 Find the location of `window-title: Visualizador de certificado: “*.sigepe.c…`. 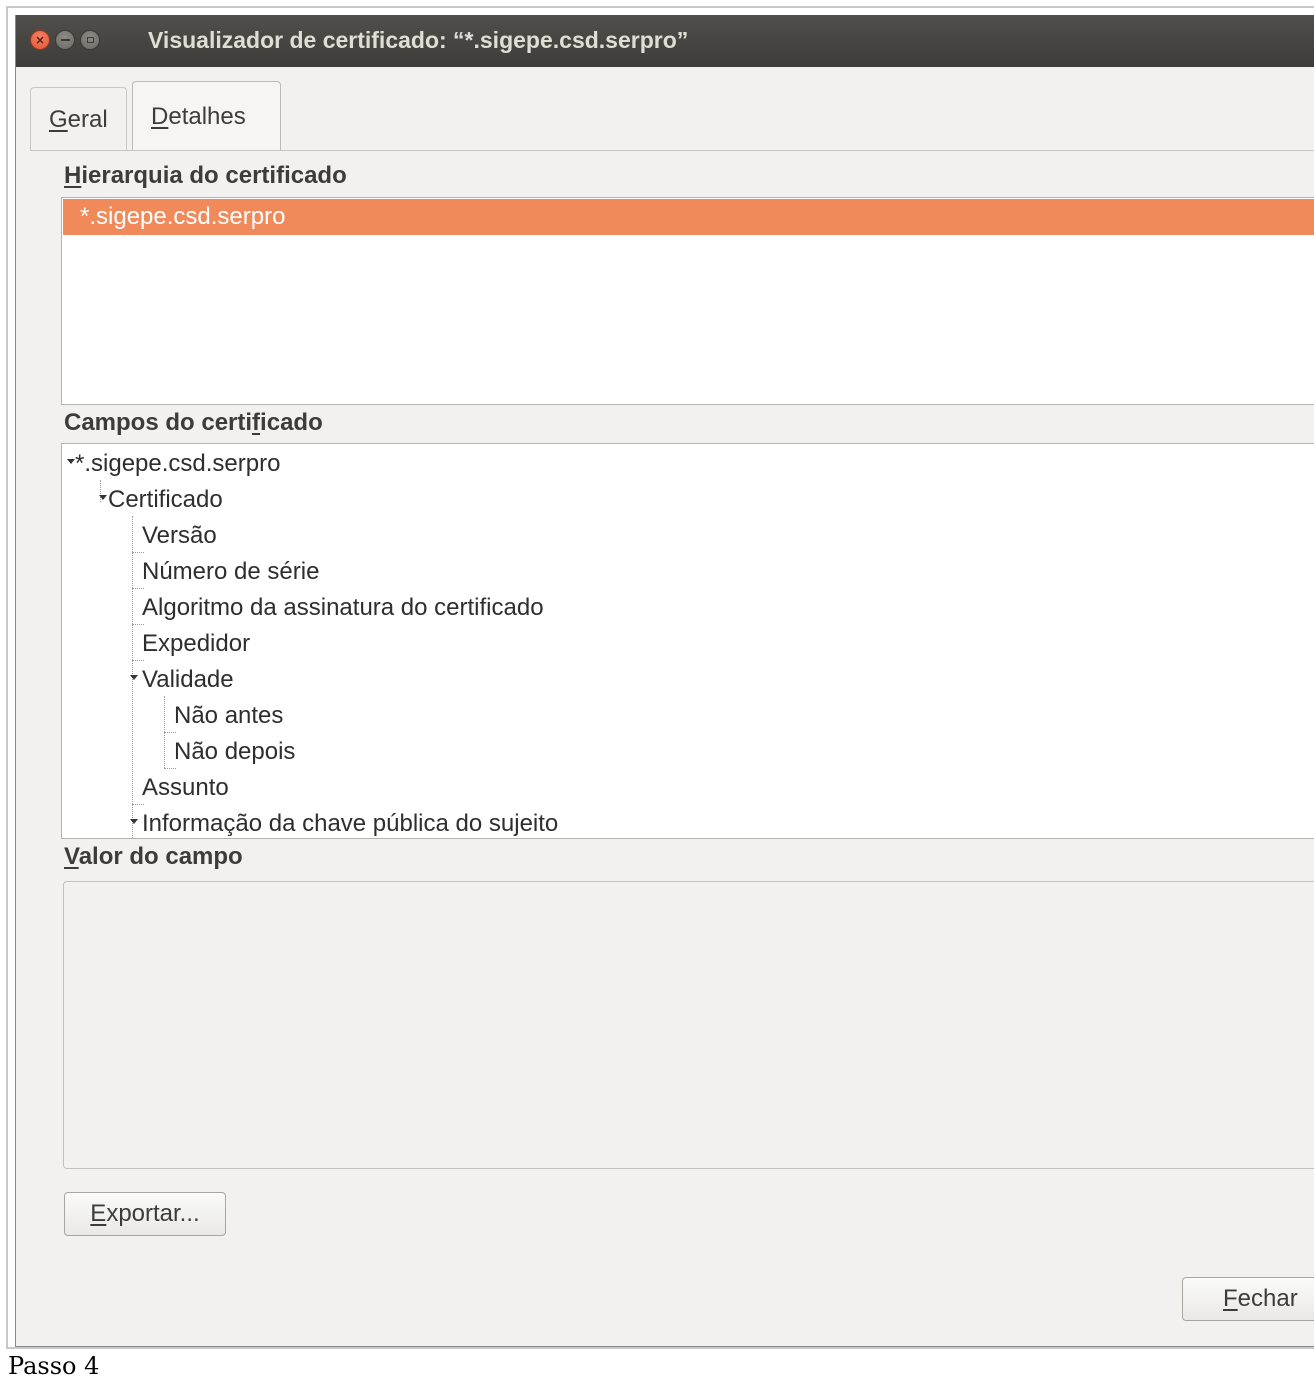

window-title: Visualizador de certificado: “*.sigepe.c… is located at coordinates (418, 40).